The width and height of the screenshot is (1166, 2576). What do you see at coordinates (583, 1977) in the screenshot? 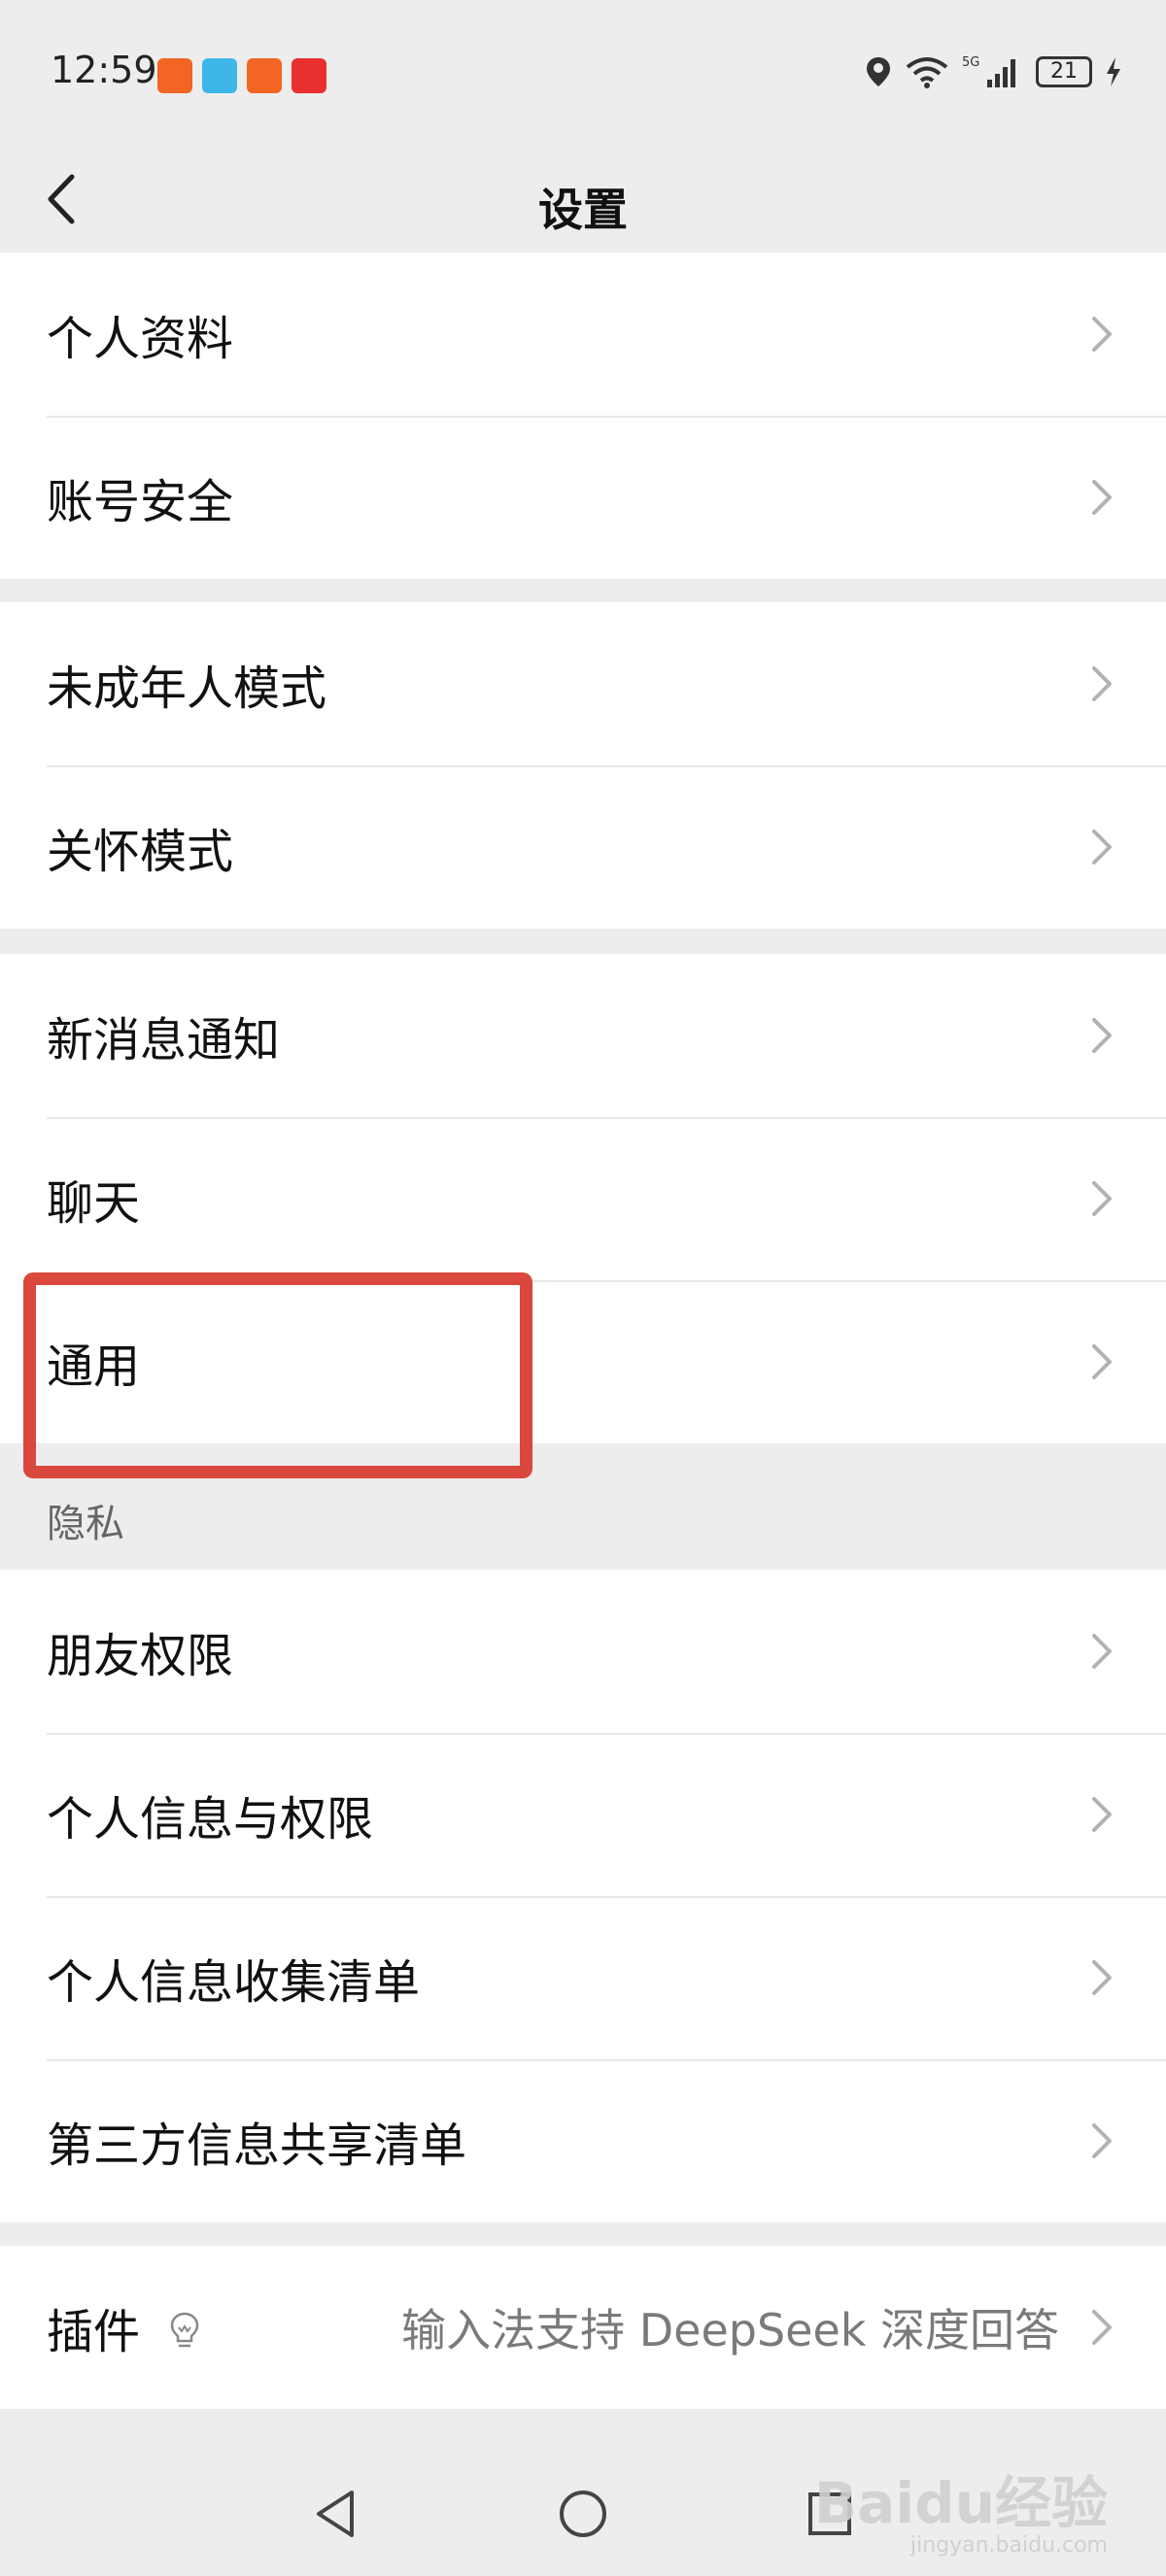
I see `settings-row-info-collection-list: 个人信息收集清单` at bounding box center [583, 1977].